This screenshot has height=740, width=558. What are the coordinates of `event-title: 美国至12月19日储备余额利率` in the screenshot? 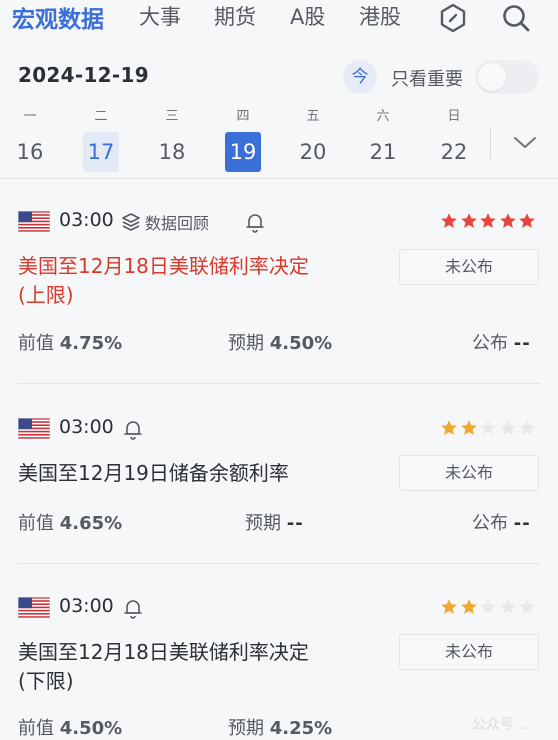 It's located at (203, 473).